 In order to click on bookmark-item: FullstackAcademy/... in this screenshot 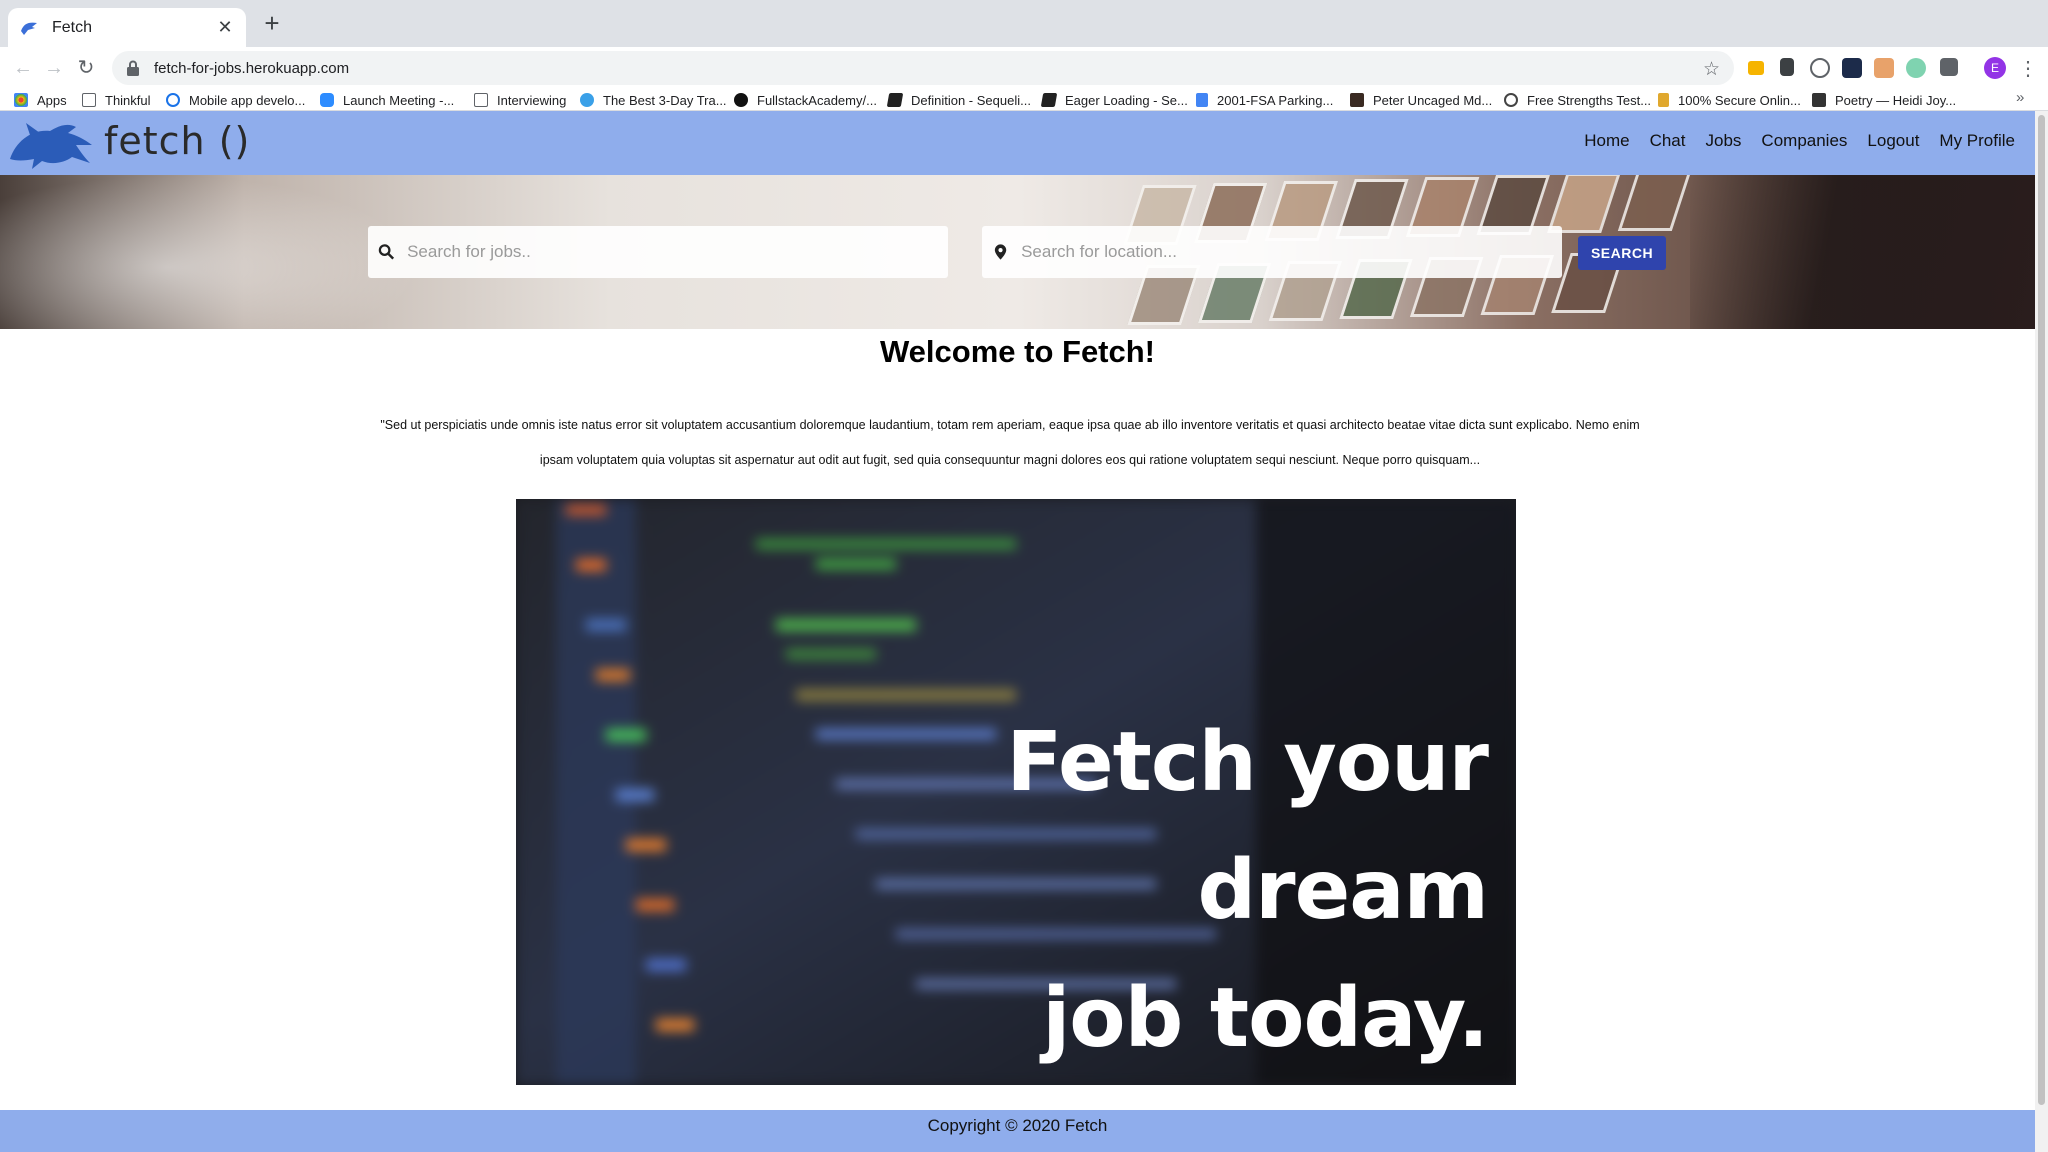, I will do `click(805, 100)`.